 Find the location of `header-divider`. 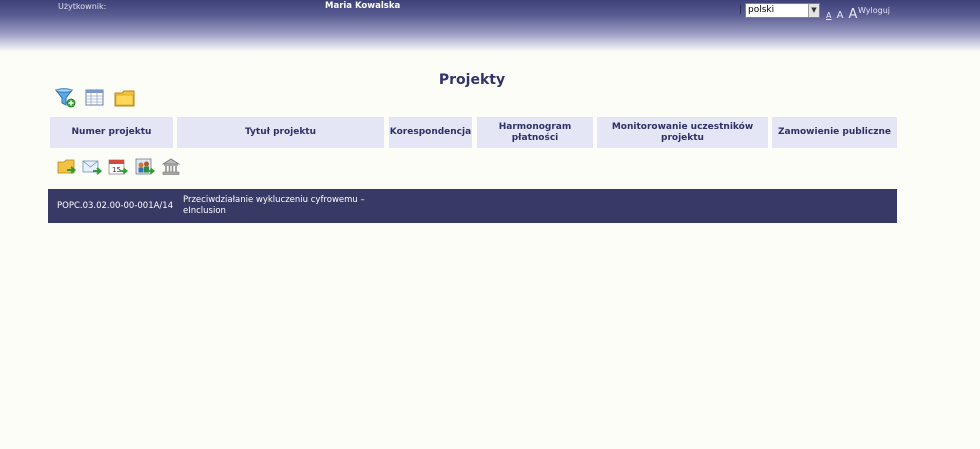

header-divider is located at coordinates (740, 9).